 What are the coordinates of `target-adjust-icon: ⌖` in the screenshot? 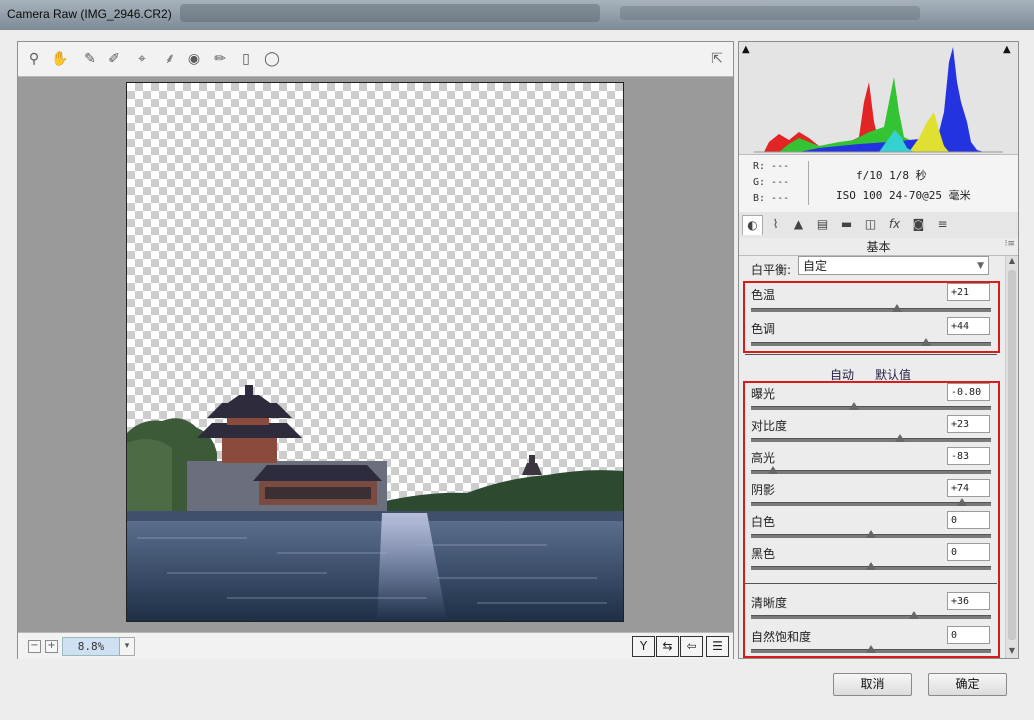 It's located at (142, 59).